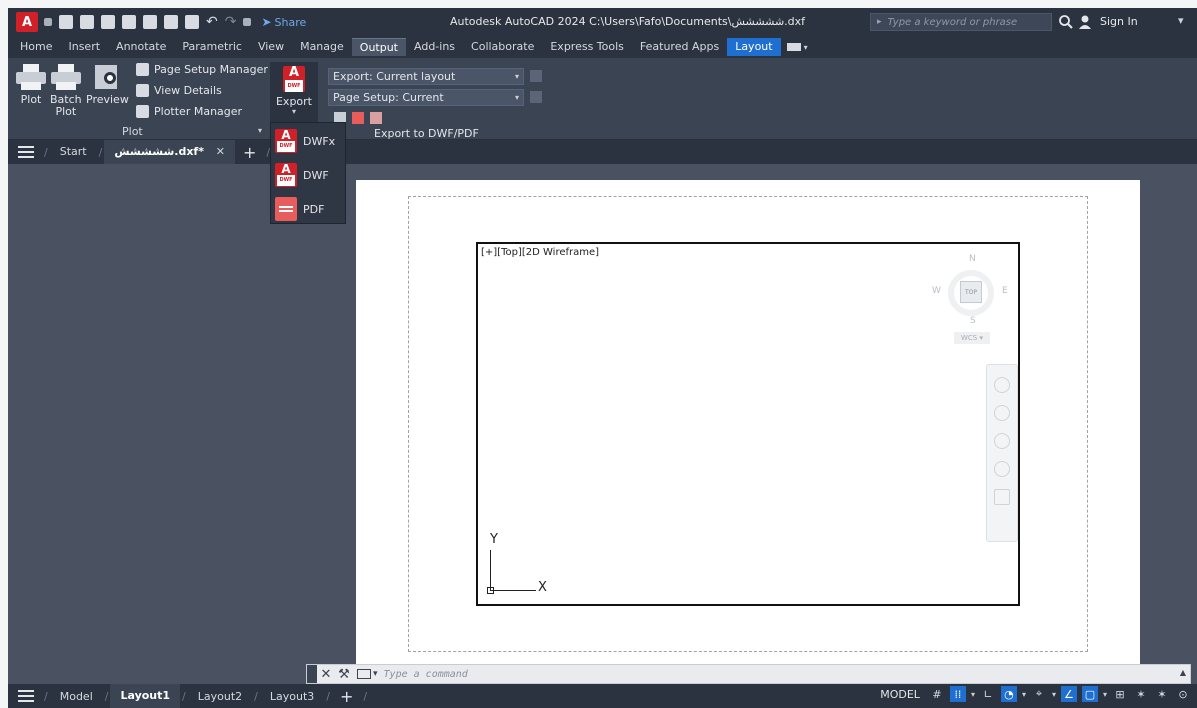 This screenshot has height=708, width=1197. Describe the element at coordinates (26, 152) in the screenshot. I see `file-menu-icon` at that location.